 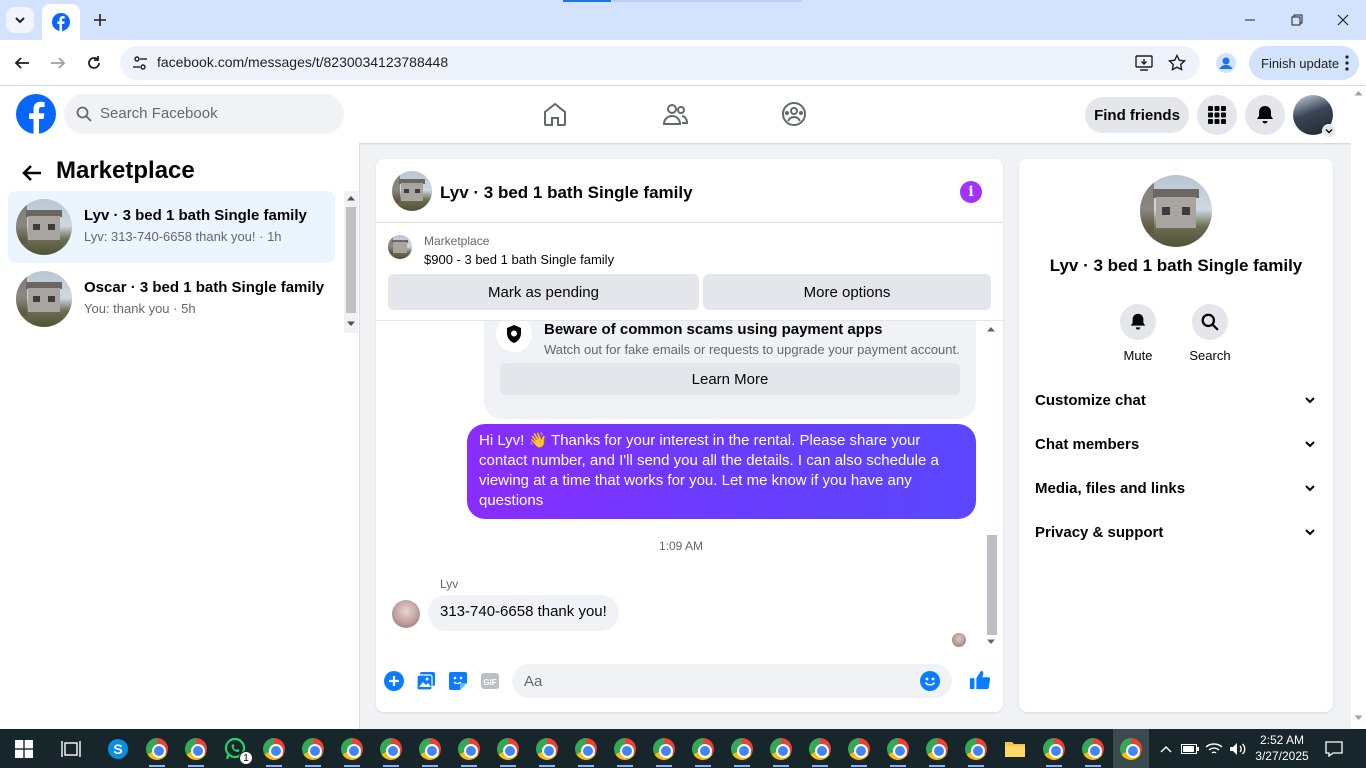 What do you see at coordinates (71, 749) in the screenshot?
I see `task-view-button` at bounding box center [71, 749].